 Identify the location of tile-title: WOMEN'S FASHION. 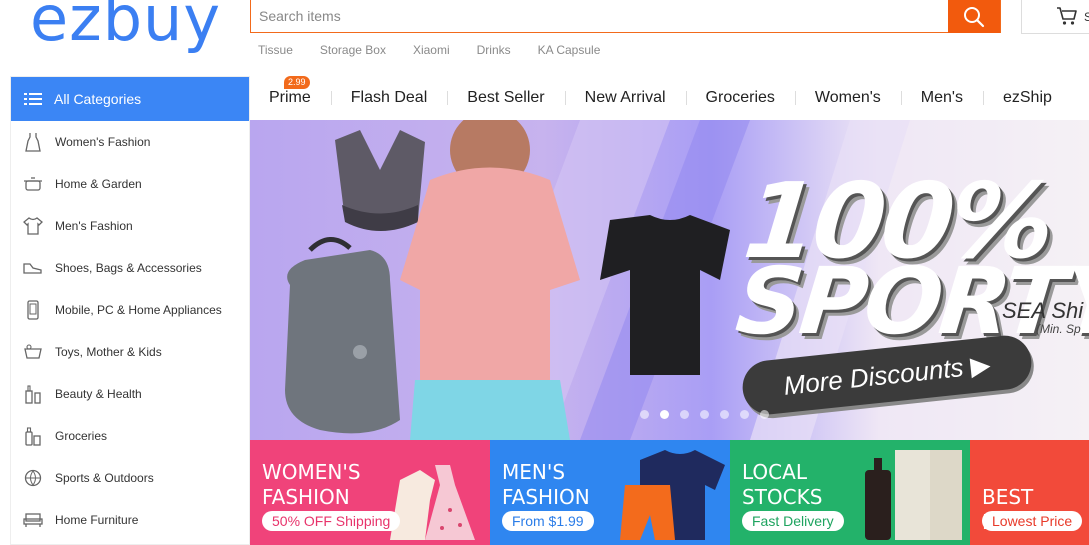
(311, 485).